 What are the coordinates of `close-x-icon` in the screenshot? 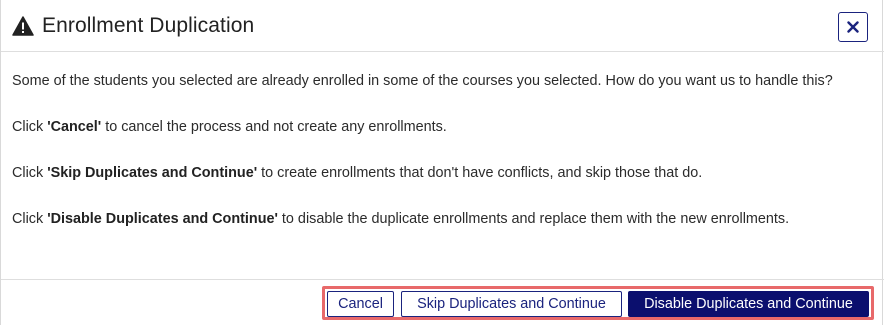 It's located at (853, 27).